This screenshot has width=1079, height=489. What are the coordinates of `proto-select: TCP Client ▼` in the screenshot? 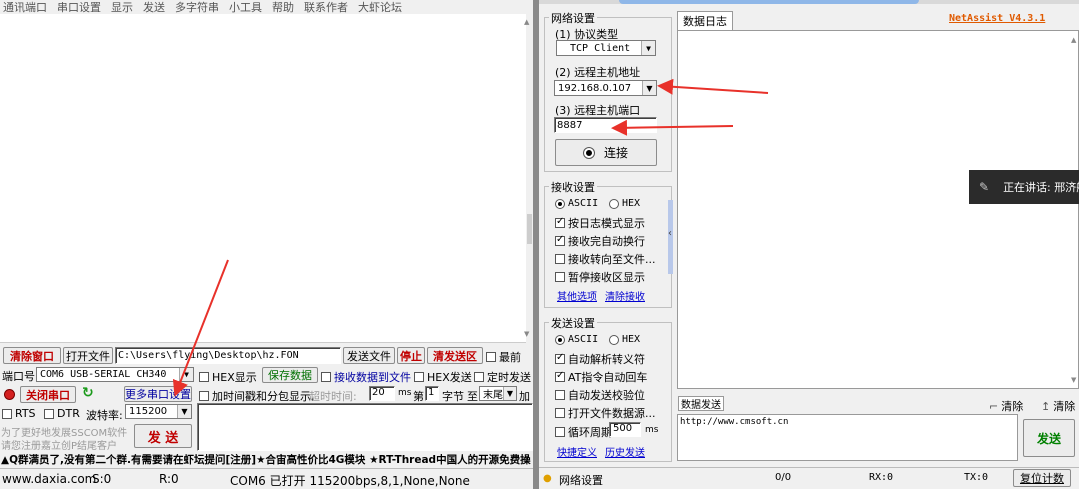 It's located at (606, 48).